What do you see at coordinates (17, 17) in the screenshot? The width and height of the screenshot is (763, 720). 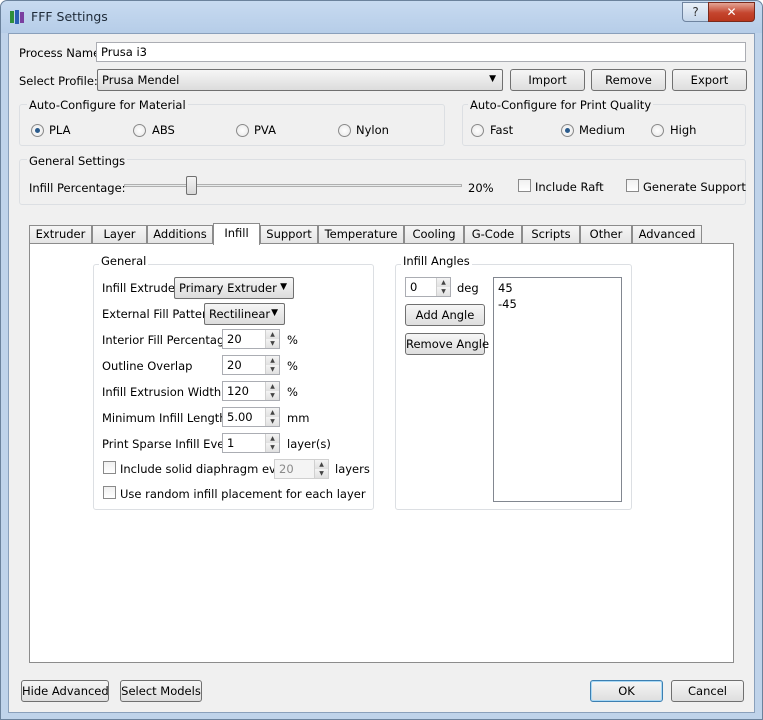 I see `app-icon` at bounding box center [17, 17].